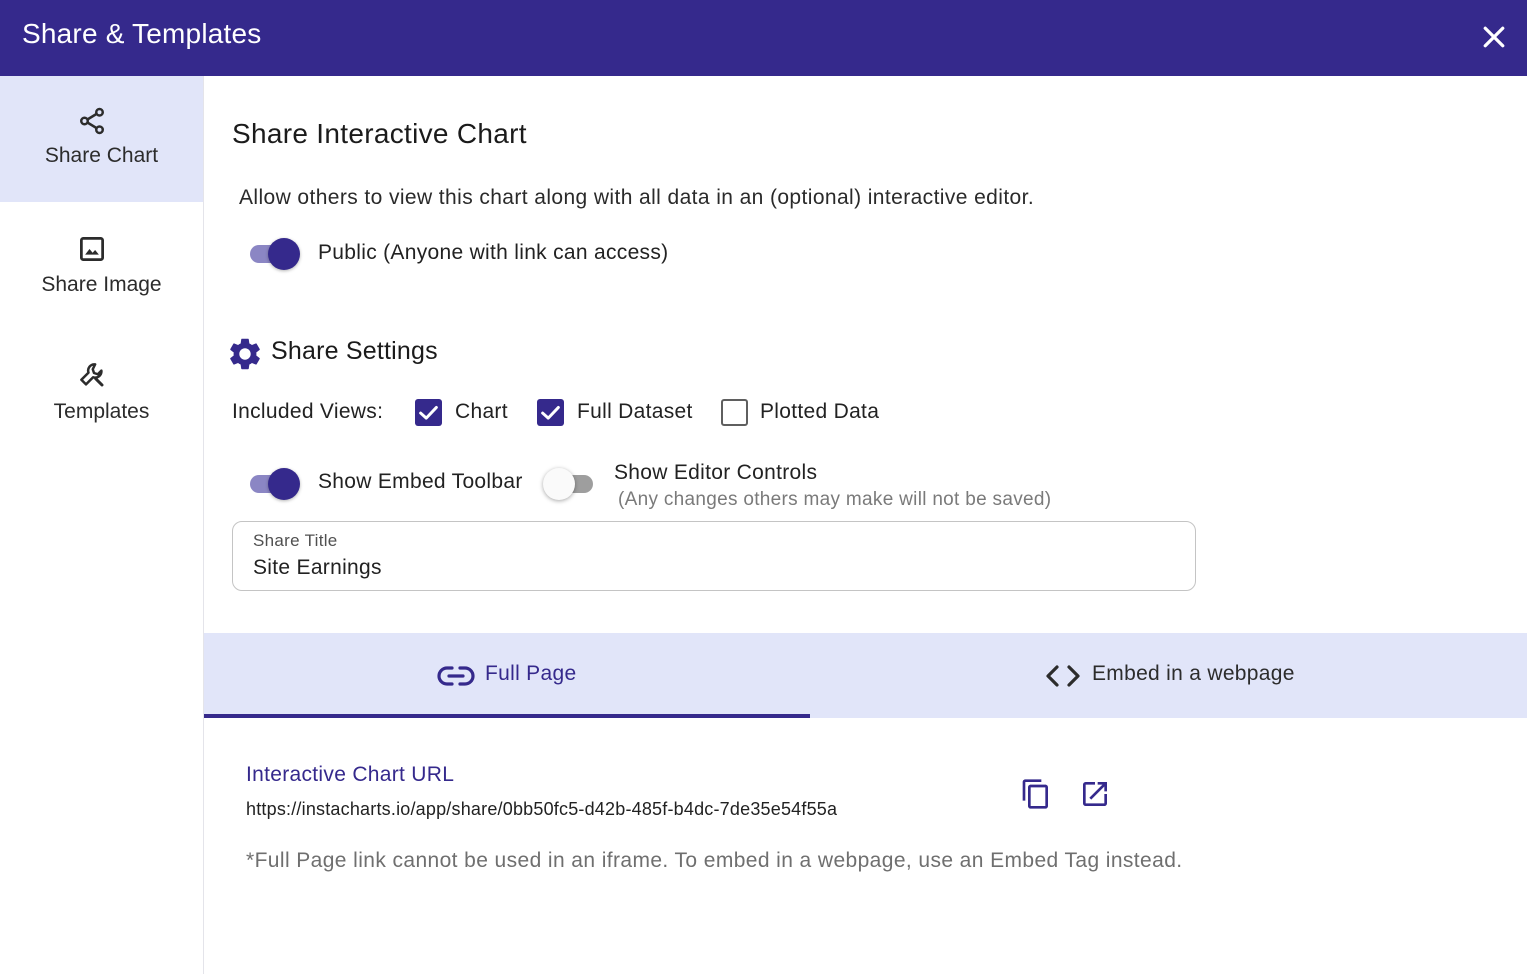  Describe the element at coordinates (1036, 794) in the screenshot. I see `copy-icon` at that location.